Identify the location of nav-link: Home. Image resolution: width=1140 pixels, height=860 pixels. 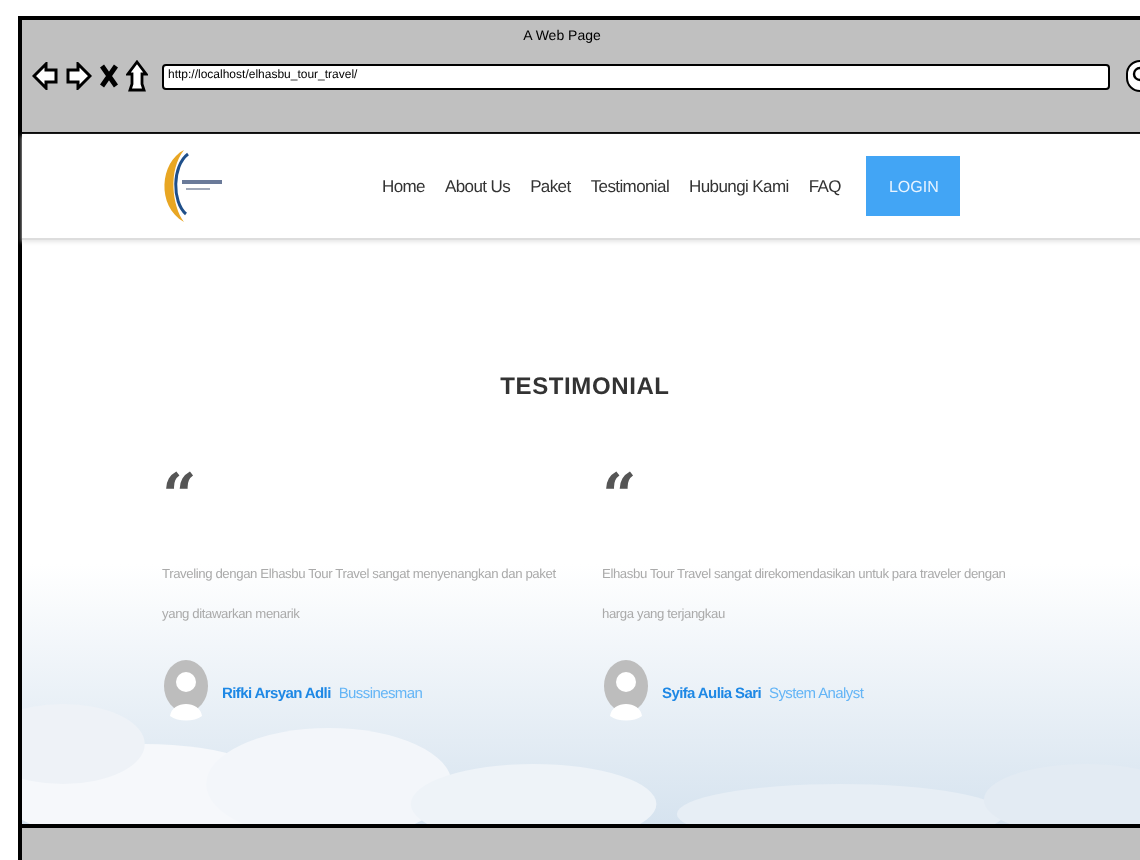
(403, 186).